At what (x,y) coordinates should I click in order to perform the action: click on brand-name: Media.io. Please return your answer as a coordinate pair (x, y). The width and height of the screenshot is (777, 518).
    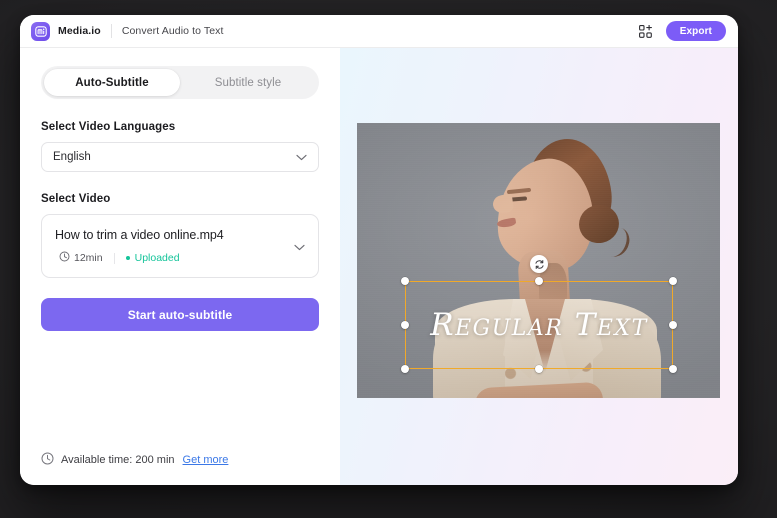
    Looking at the image, I should click on (79, 31).